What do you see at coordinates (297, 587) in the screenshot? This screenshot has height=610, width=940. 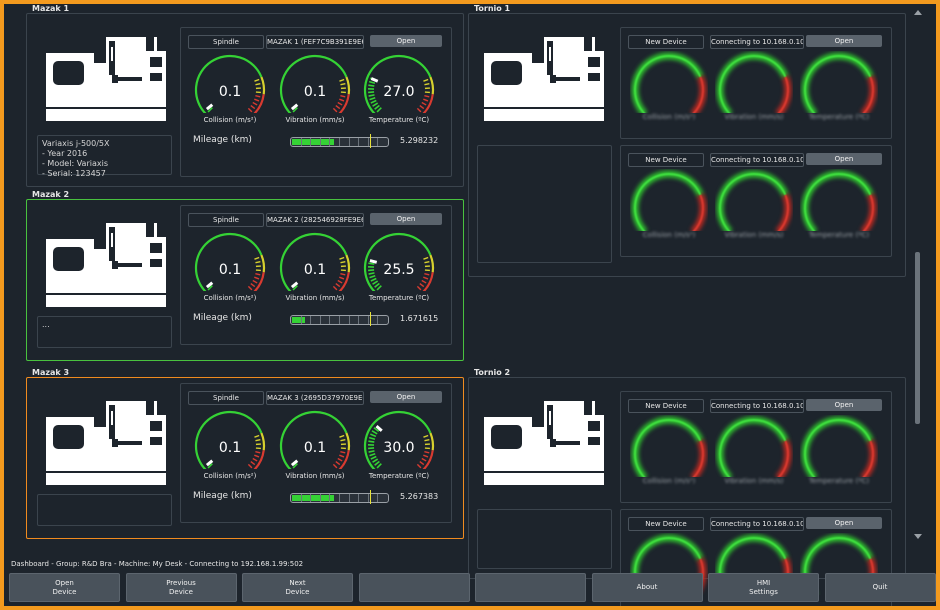 I see `bottom-button-3: Next Device` at bounding box center [297, 587].